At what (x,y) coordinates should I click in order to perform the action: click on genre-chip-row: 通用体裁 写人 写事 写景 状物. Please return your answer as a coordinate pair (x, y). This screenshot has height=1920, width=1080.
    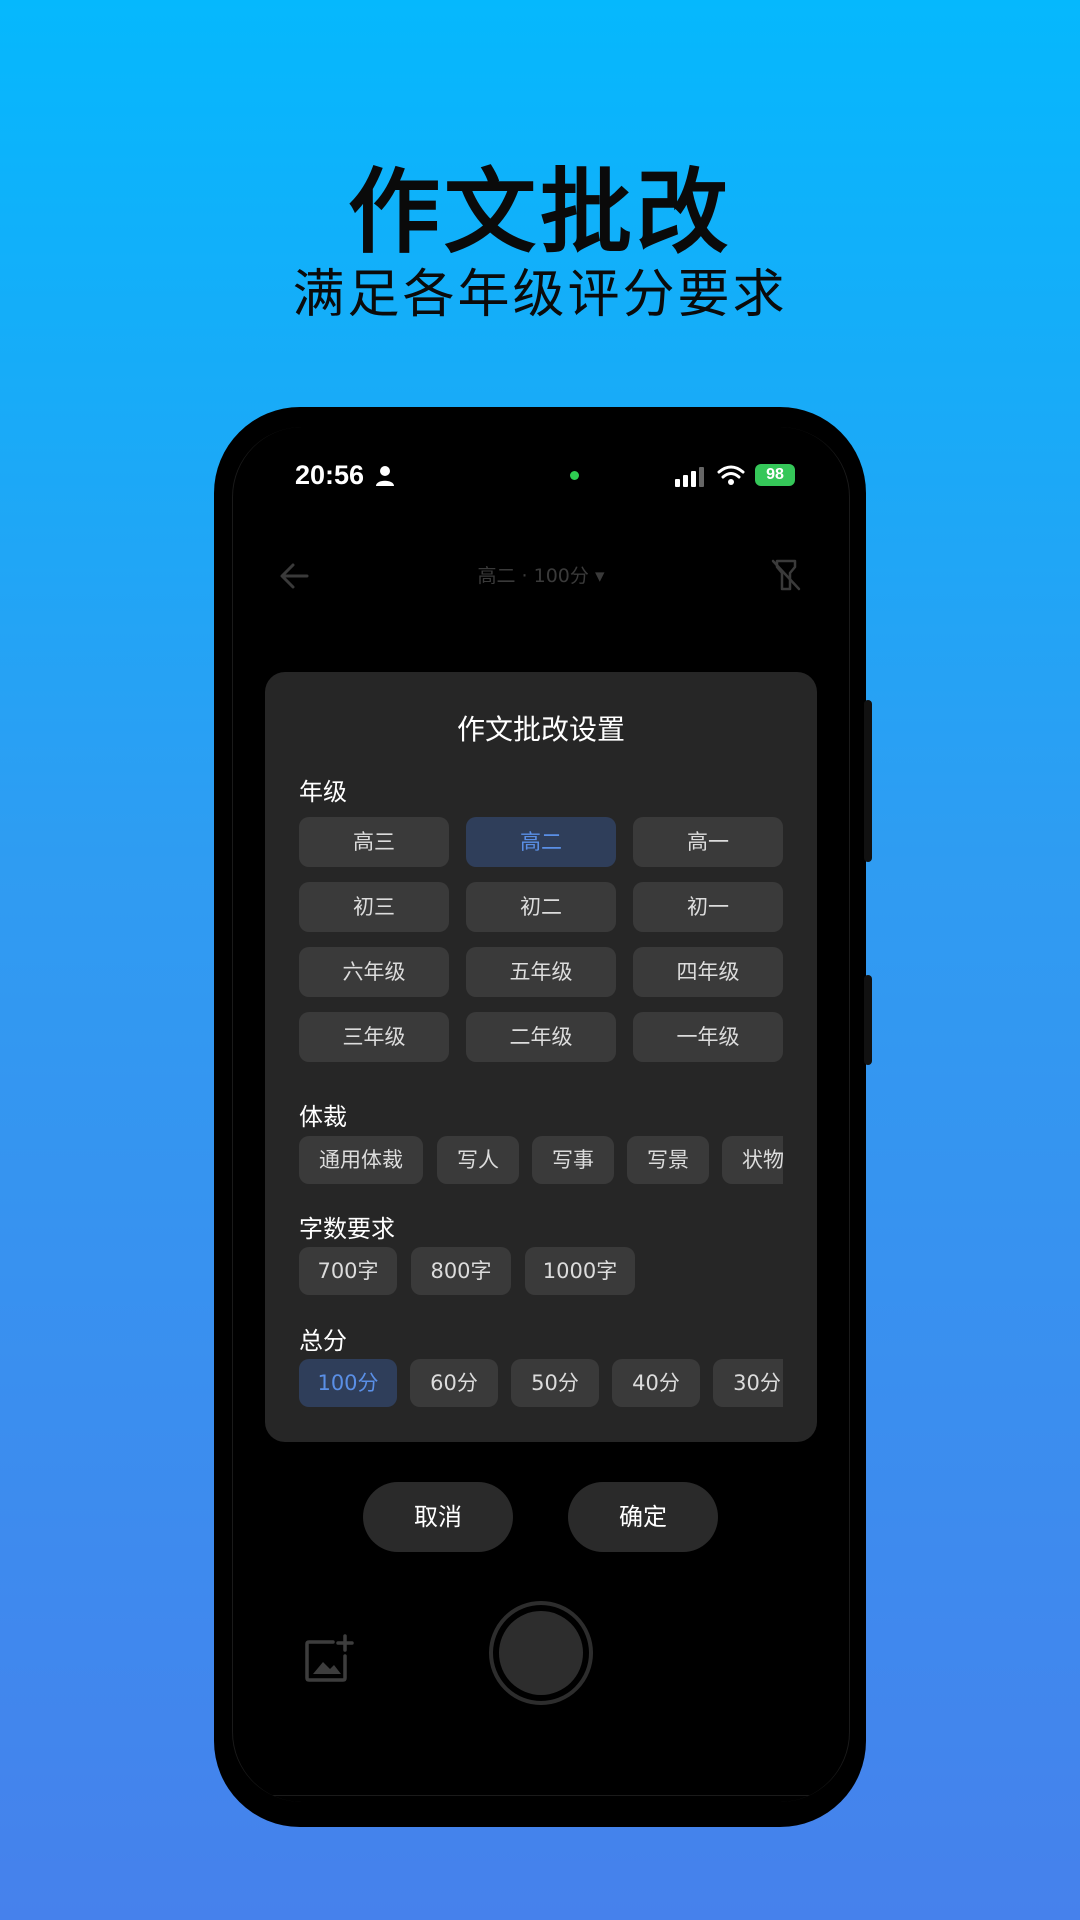
    Looking at the image, I should click on (541, 1160).